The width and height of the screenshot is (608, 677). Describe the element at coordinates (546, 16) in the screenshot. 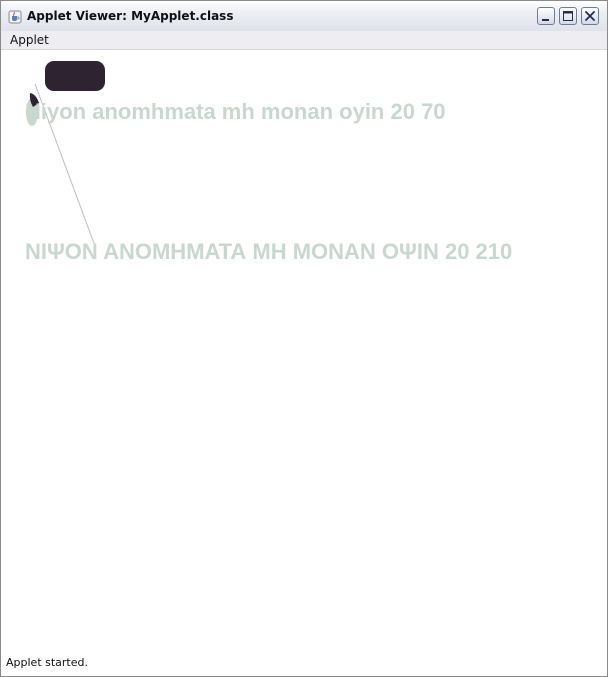

I see `minimize-button` at that location.